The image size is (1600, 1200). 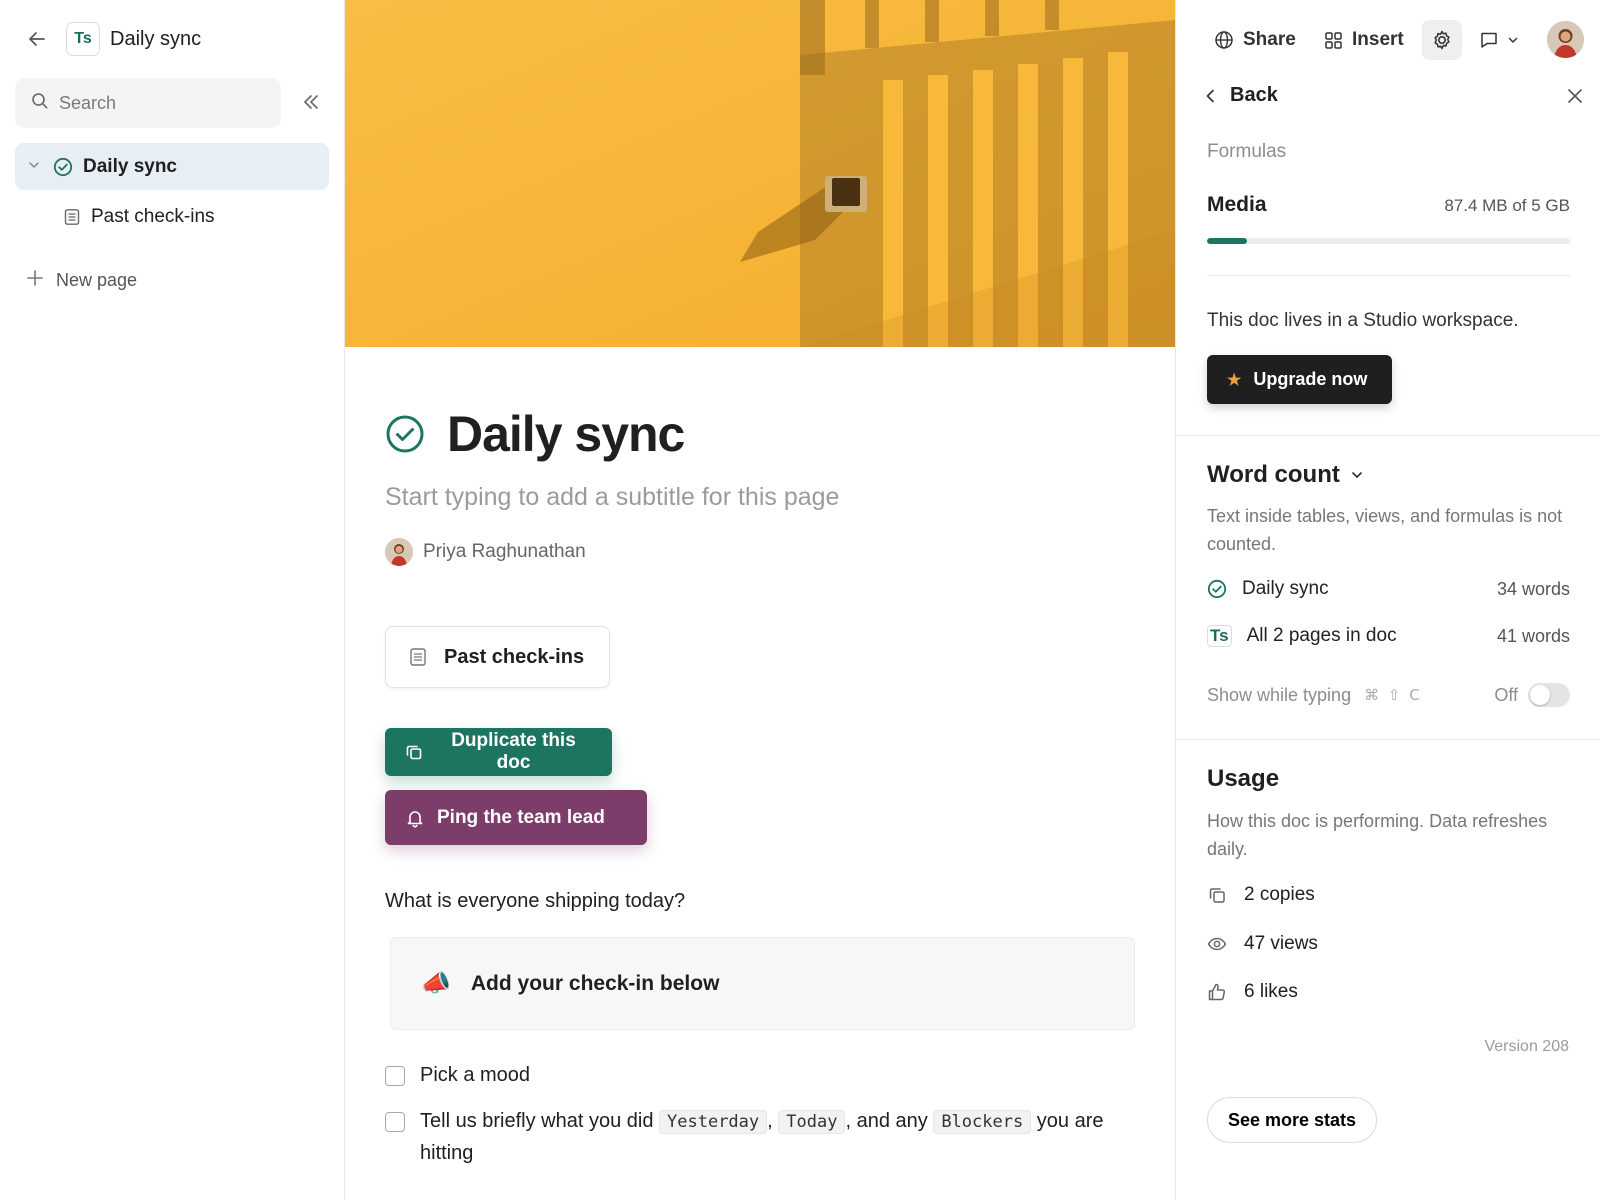 I want to click on media-value: 87.4 MB of 5 GB, so click(x=1507, y=205).